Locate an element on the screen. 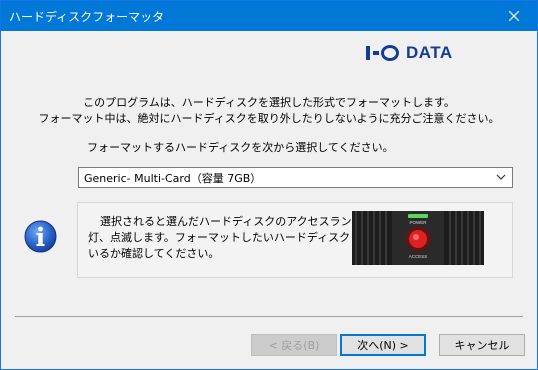 The image size is (538, 370). next-button: 次へ(N) > is located at coordinates (383, 345).